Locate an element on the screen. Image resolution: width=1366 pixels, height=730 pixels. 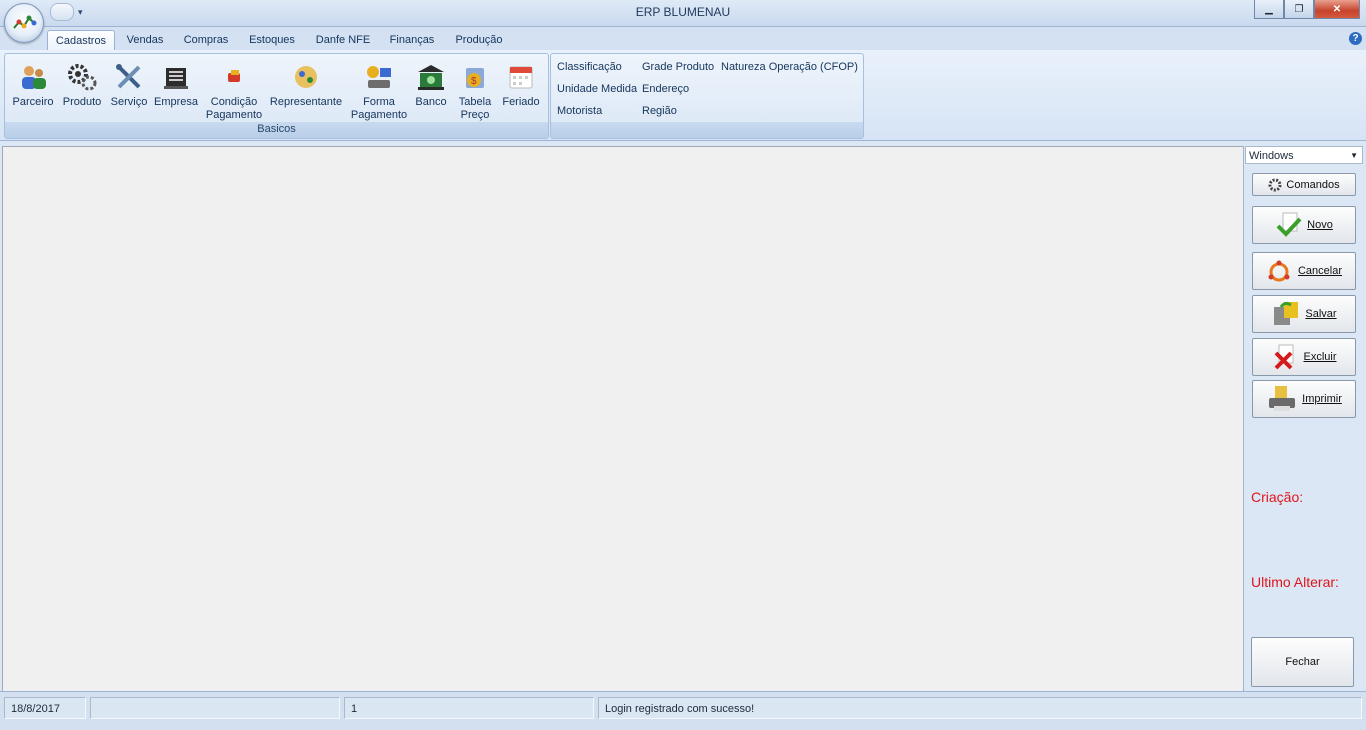
tab-estoques: Estoques is located at coordinates (272, 40).